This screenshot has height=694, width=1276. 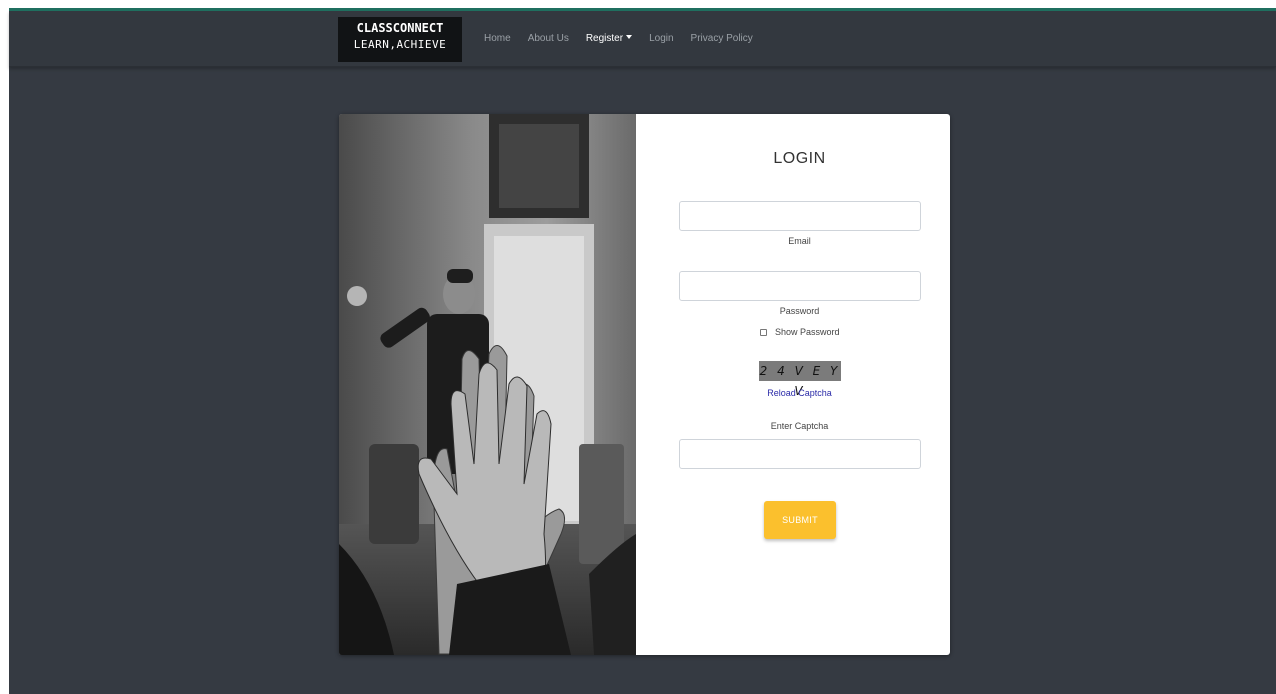 What do you see at coordinates (661, 38) in the screenshot?
I see `nav-login: Login` at bounding box center [661, 38].